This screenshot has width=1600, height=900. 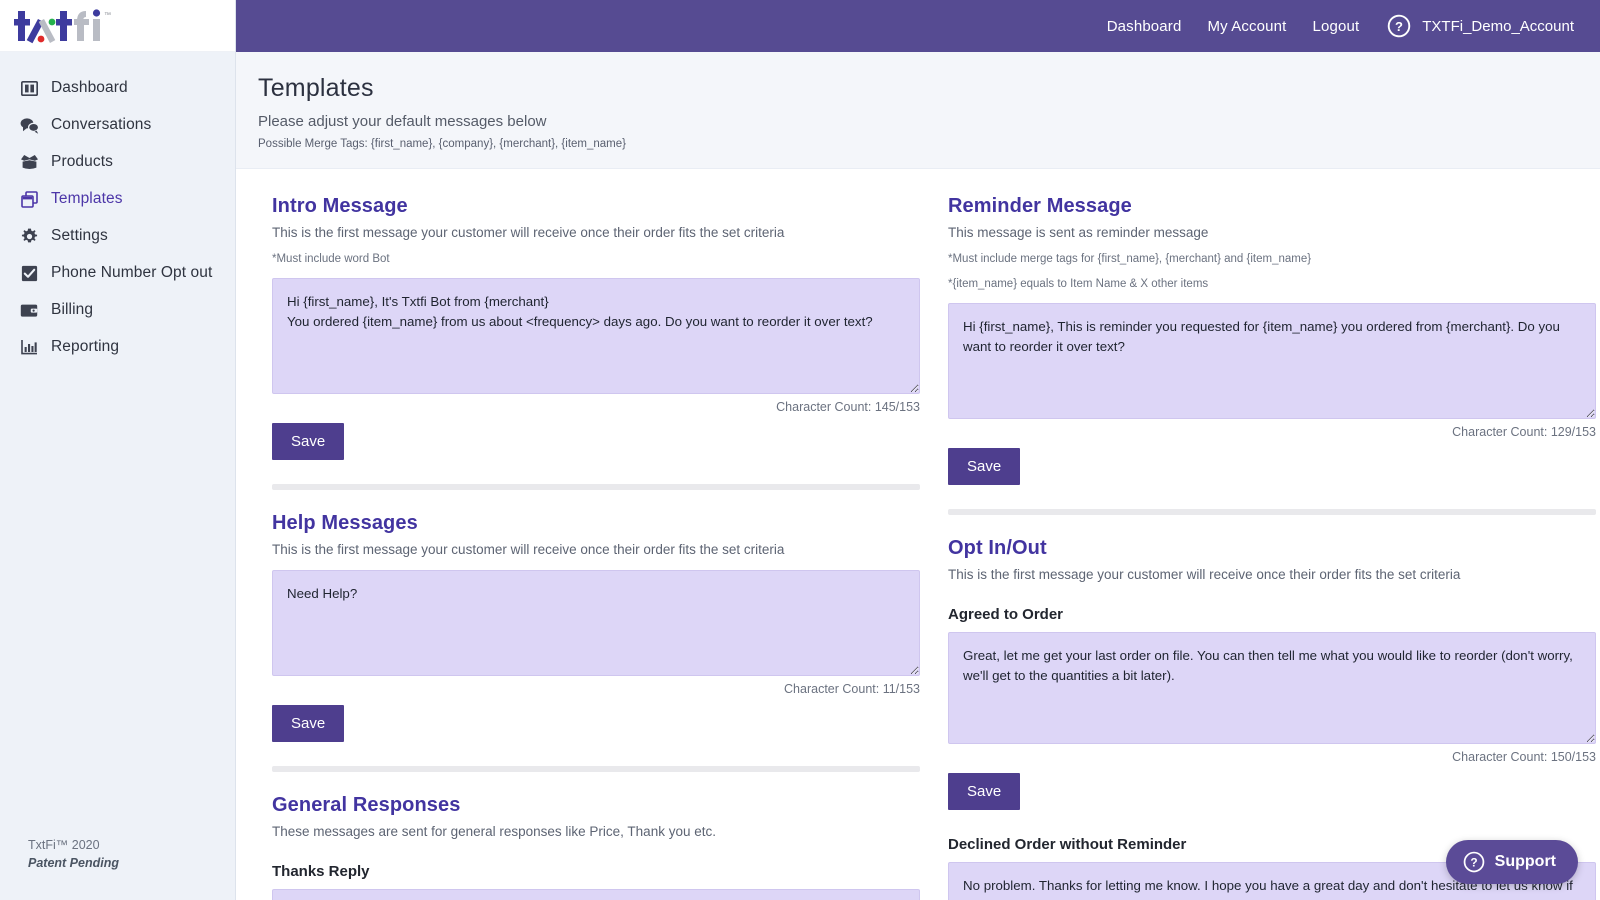 What do you see at coordinates (64, 844) in the screenshot?
I see `copyright-text: TxtFi™ 2020` at bounding box center [64, 844].